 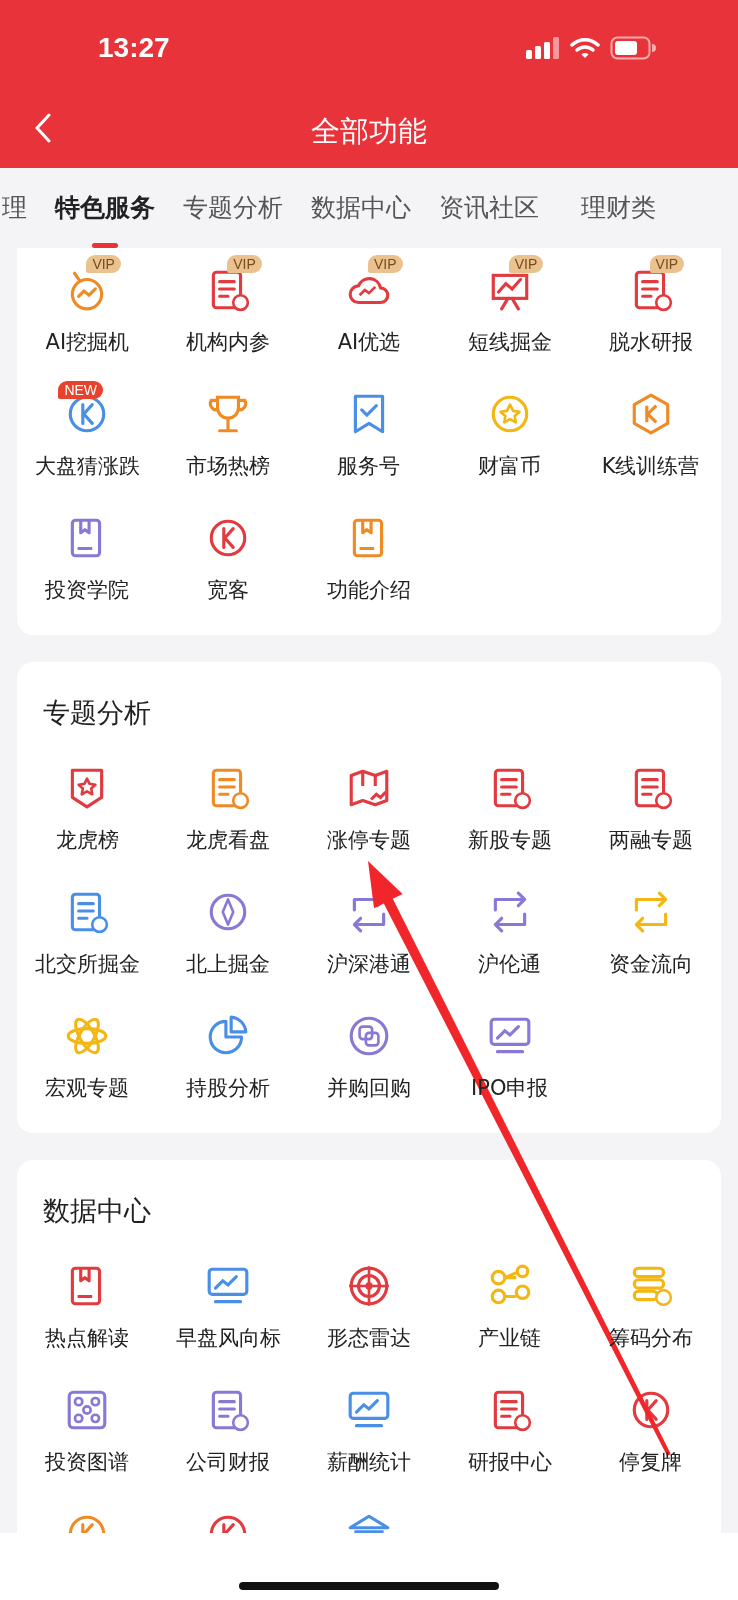 What do you see at coordinates (228, 927) in the screenshot?
I see `feature-item: 北上掘金` at bounding box center [228, 927].